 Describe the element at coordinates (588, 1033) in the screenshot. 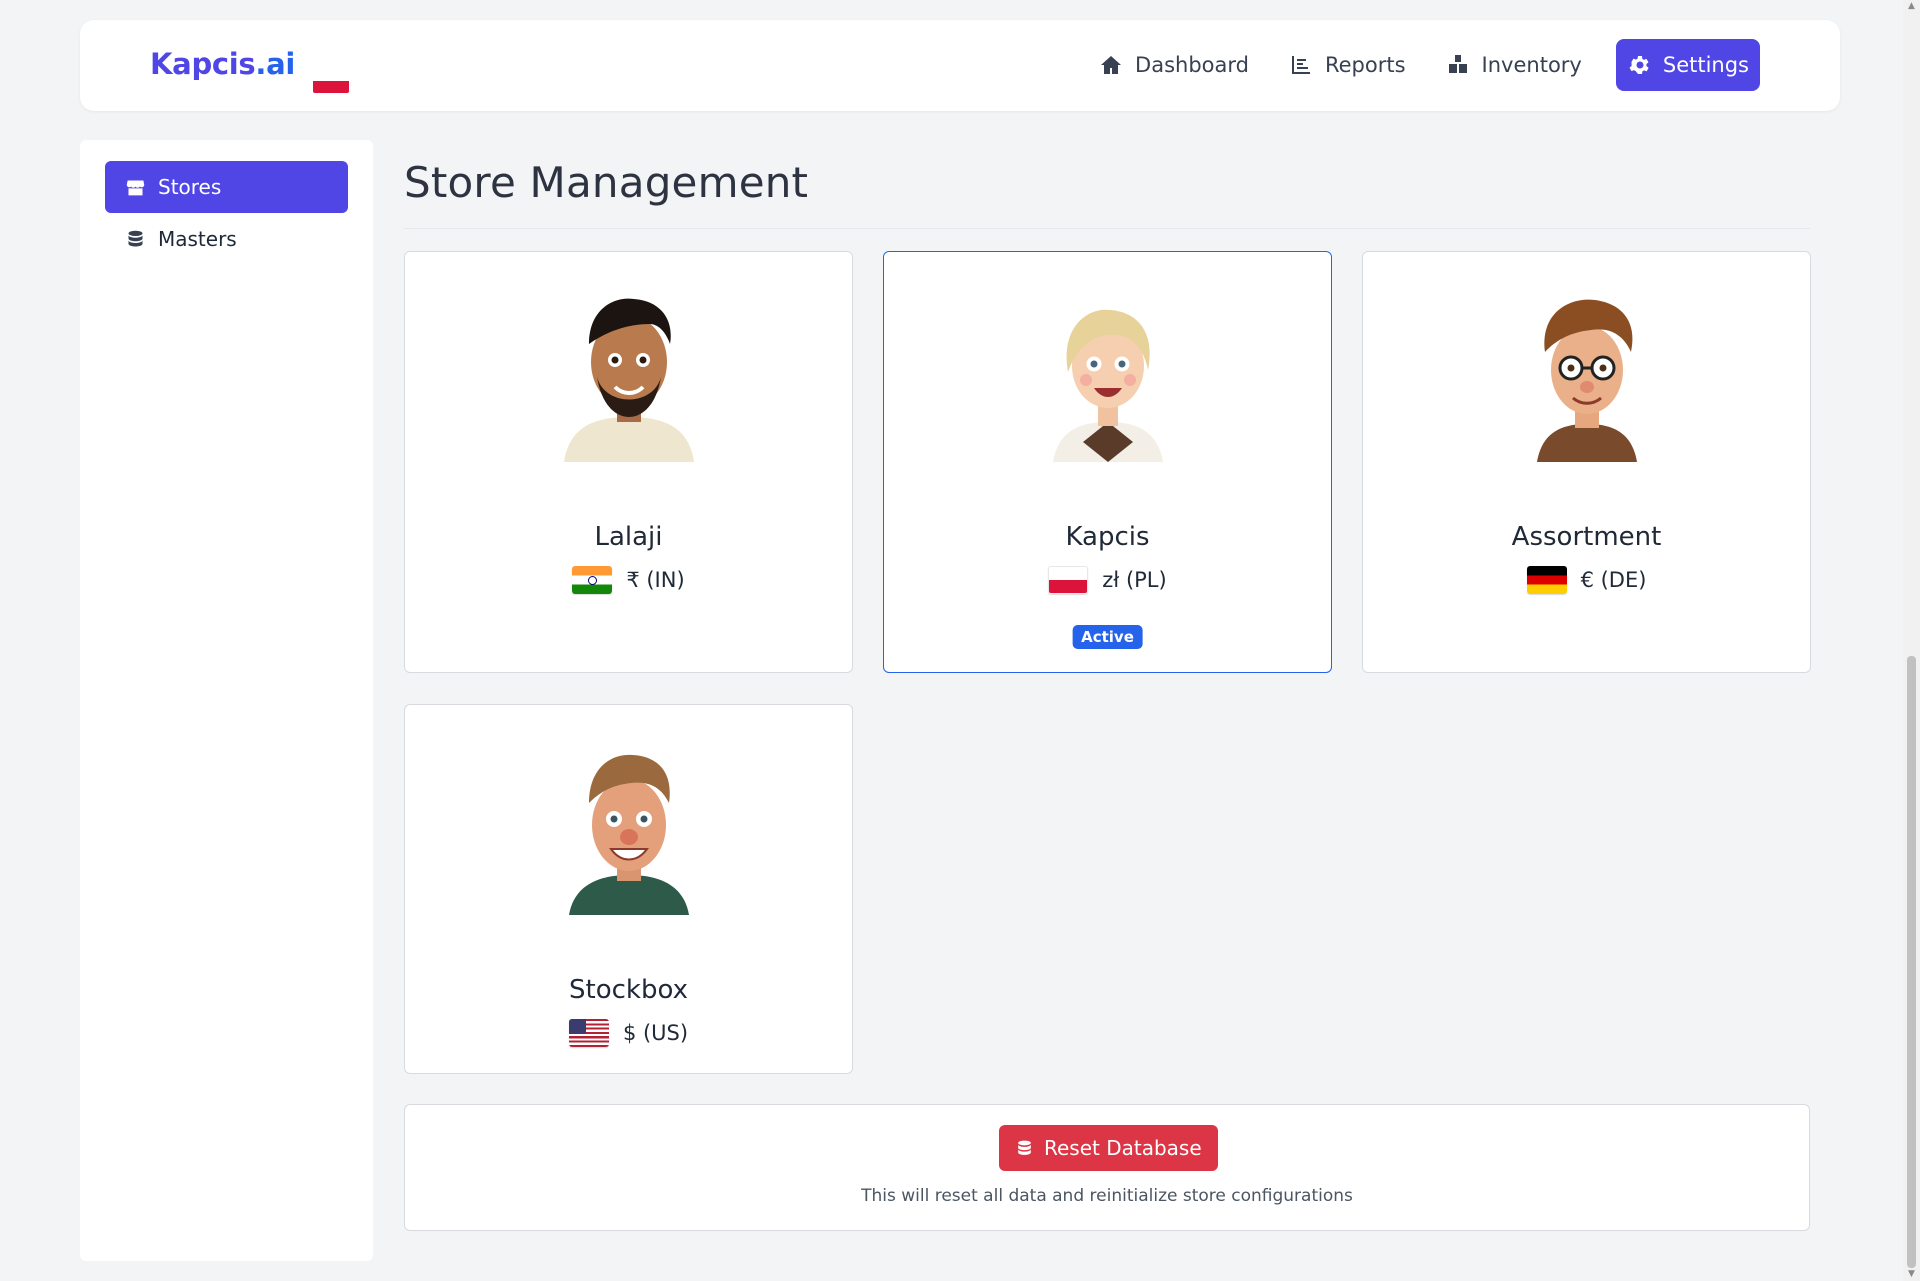

I see `usa-flag-icon` at that location.